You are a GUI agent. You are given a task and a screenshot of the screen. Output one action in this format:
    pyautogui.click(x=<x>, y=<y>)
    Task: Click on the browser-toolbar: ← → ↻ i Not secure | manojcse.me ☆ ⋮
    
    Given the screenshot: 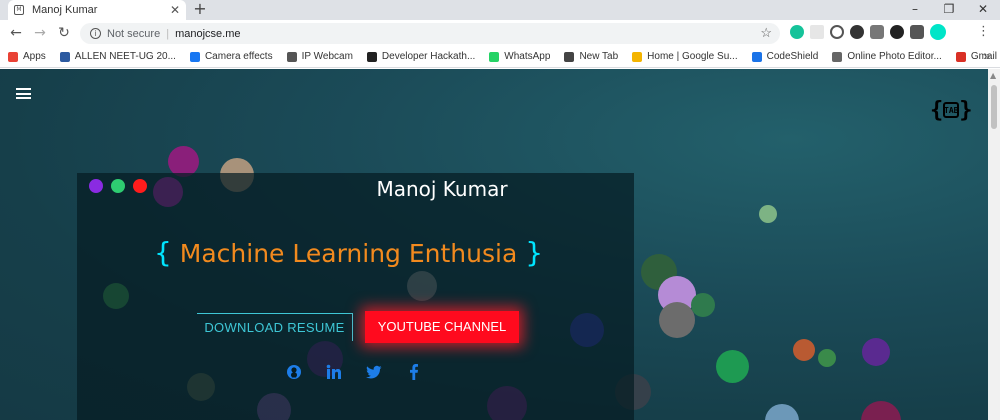 What is the action you would take?
    pyautogui.click(x=500, y=33)
    